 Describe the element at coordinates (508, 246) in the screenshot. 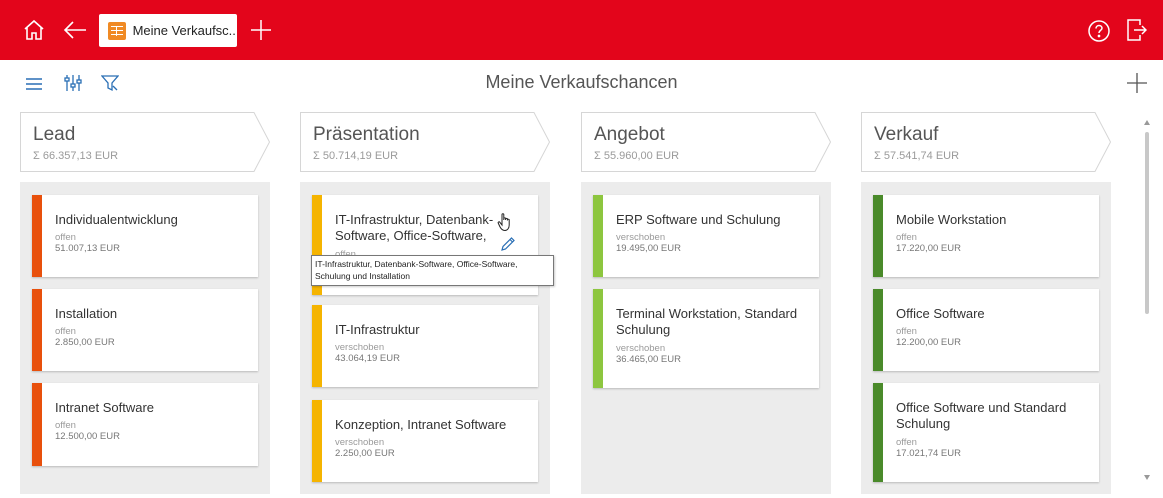

I see `edit-pencil-icon` at that location.